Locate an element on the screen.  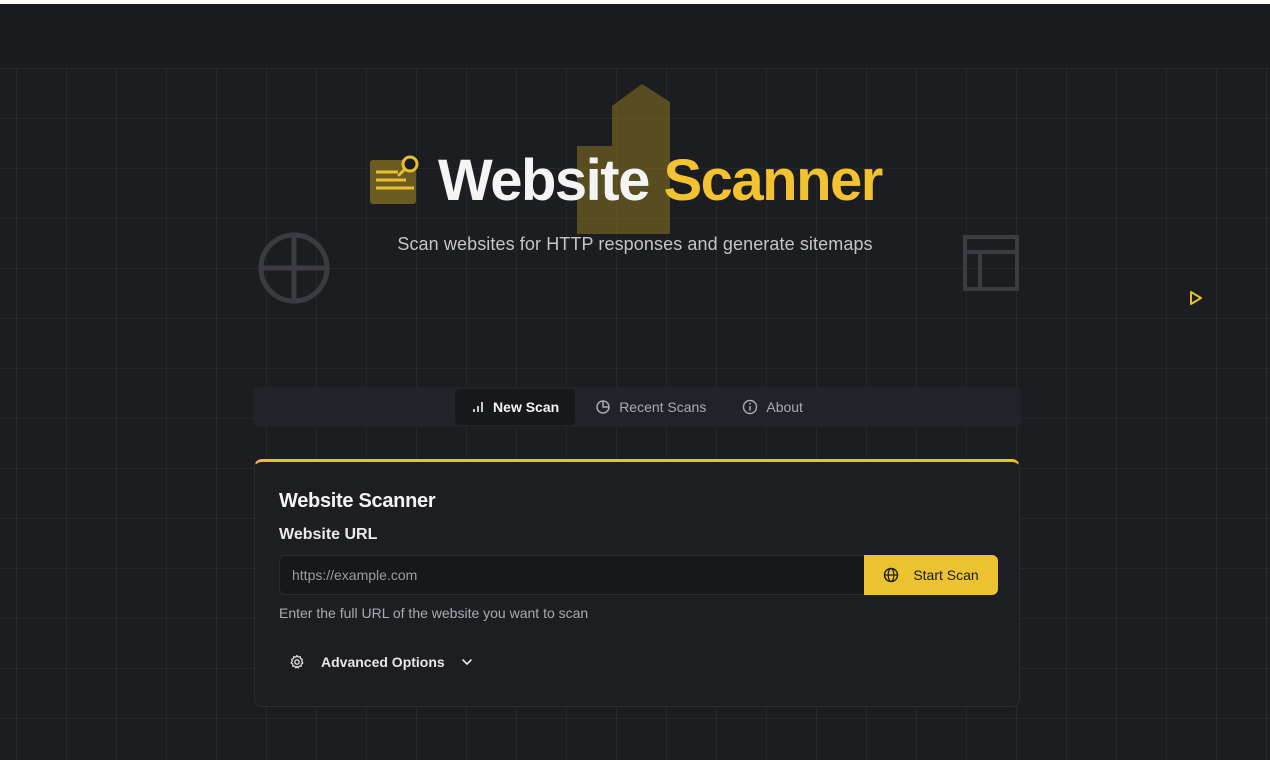
advanced-options-label: Advanced Options is located at coordinates (383, 662).